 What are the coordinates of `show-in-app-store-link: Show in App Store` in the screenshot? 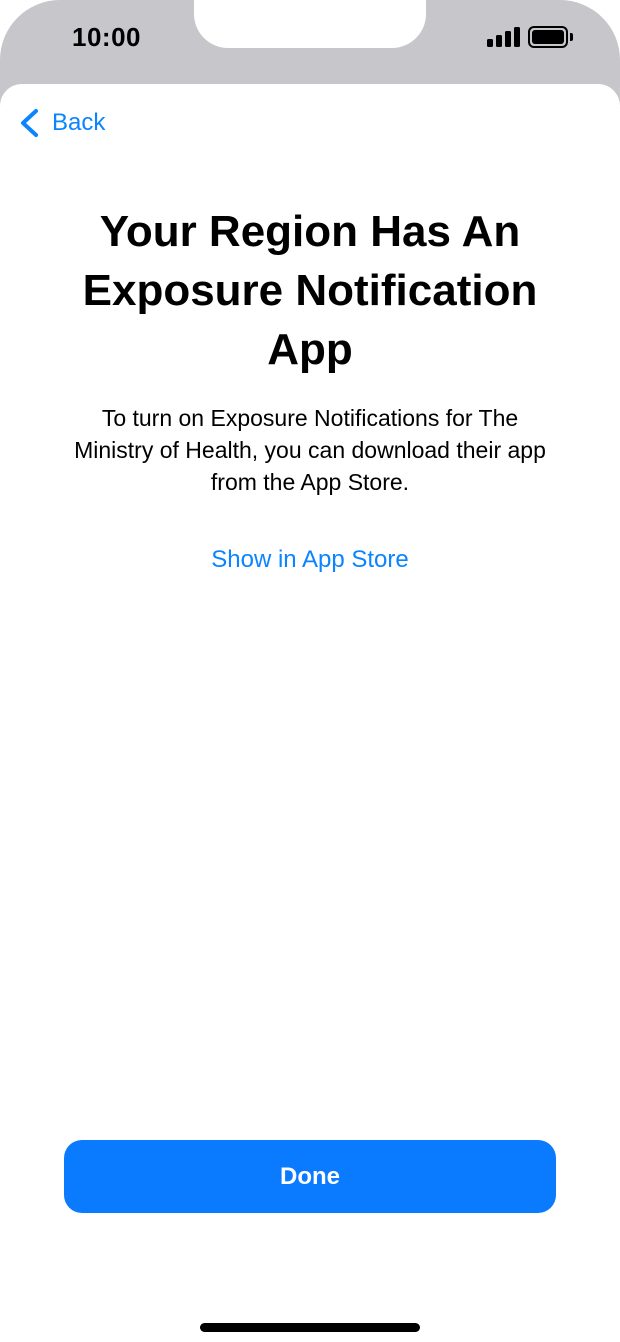 It's located at (310, 560).